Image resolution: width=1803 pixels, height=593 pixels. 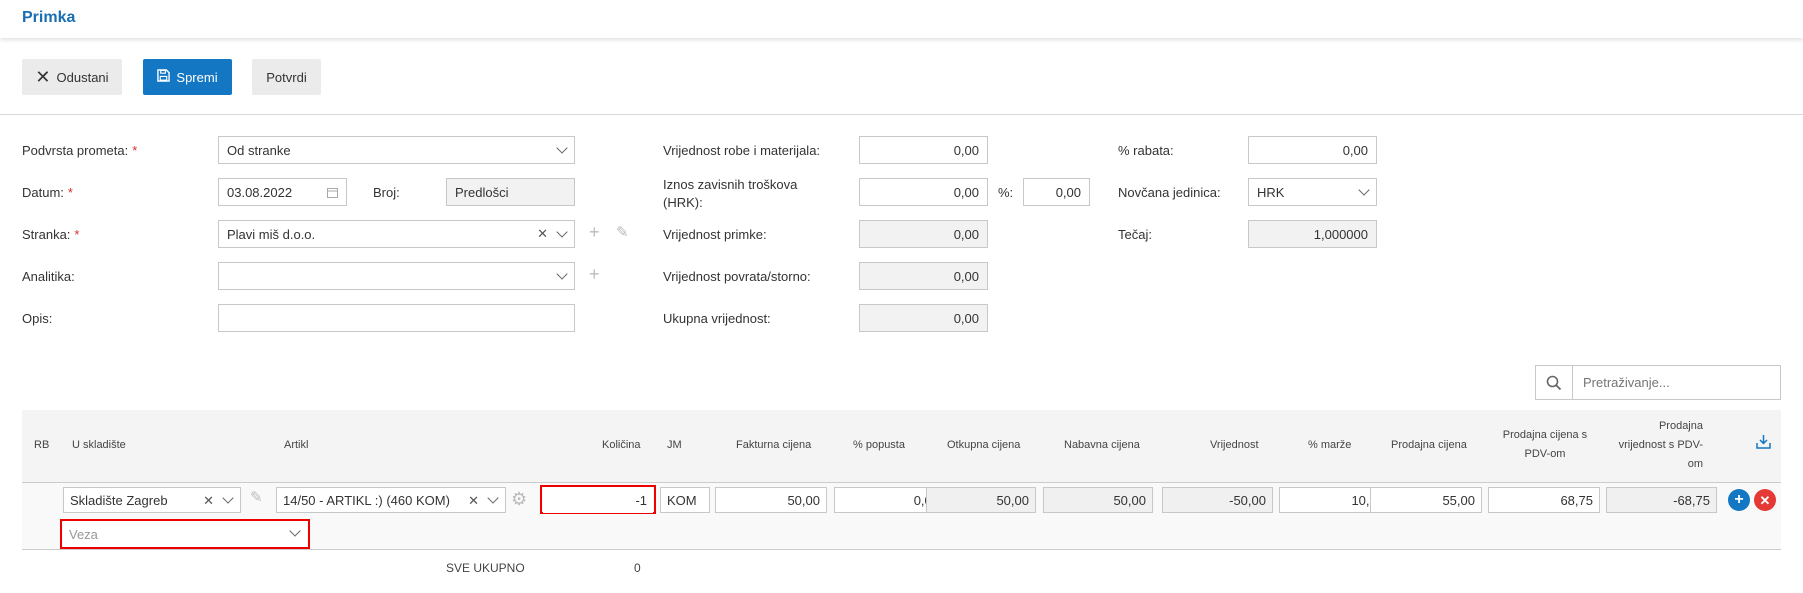 What do you see at coordinates (621, 445) in the screenshot?
I see `th-kolicina: Količina` at bounding box center [621, 445].